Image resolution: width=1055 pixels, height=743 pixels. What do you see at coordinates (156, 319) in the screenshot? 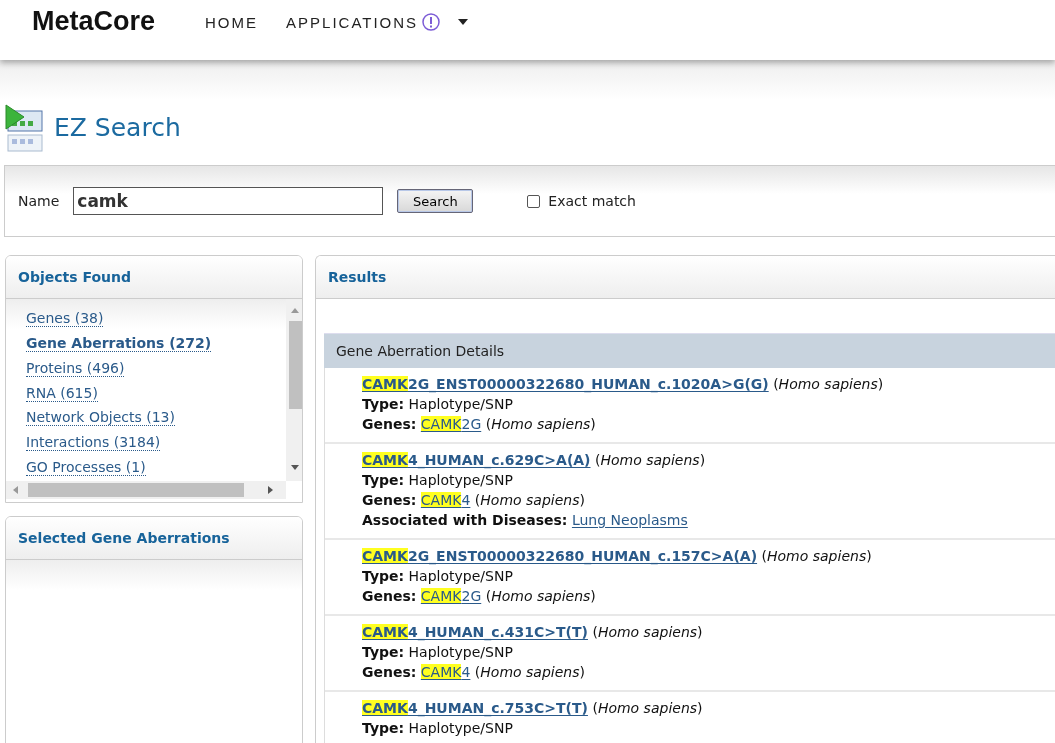
I see `object-category-link: Genes (38)` at bounding box center [156, 319].